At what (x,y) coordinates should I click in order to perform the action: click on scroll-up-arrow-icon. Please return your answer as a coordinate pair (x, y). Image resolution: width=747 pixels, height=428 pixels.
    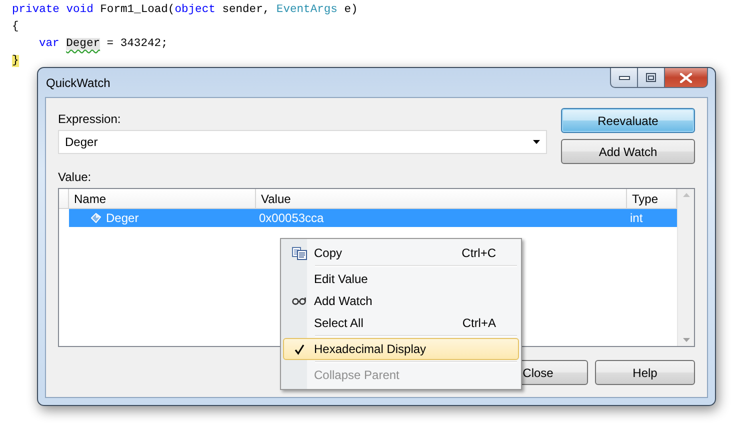
    Looking at the image, I should click on (686, 195).